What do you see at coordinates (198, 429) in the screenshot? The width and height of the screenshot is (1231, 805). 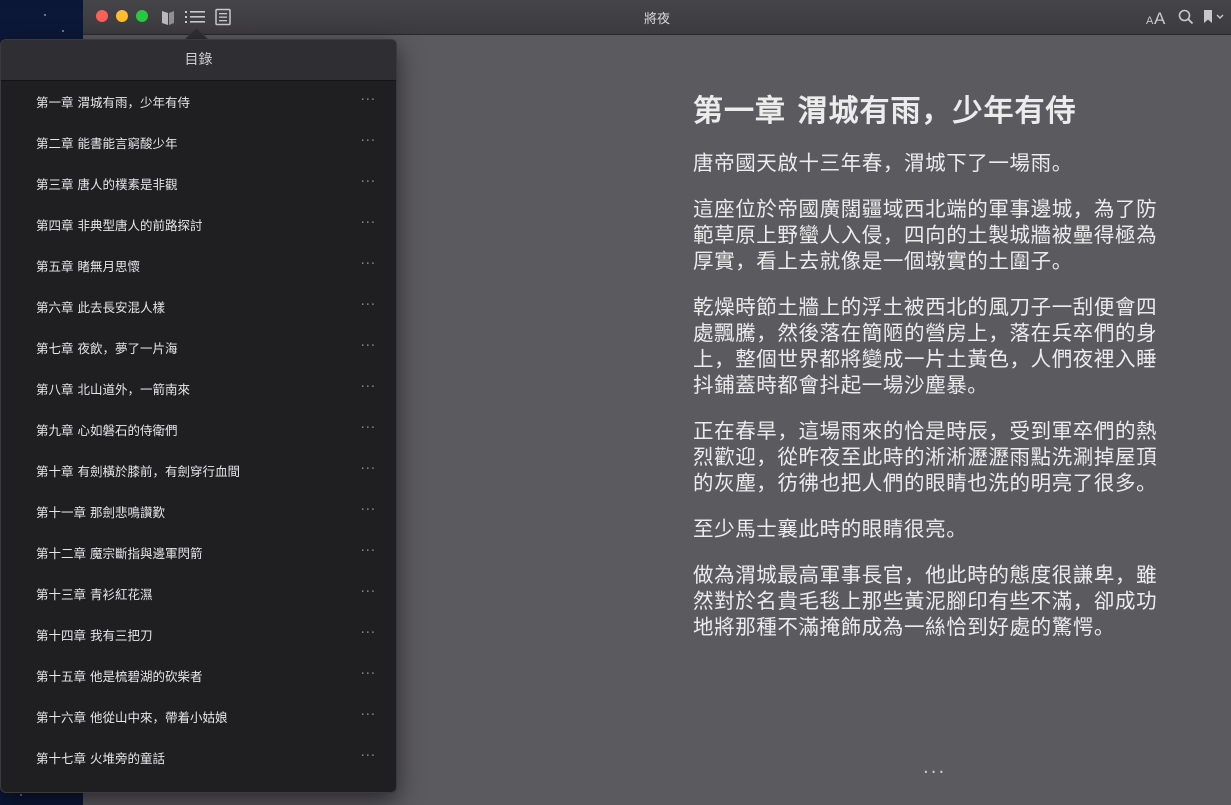 I see `toc-item: 第九章 心如磐石的侍衛們 ···` at bounding box center [198, 429].